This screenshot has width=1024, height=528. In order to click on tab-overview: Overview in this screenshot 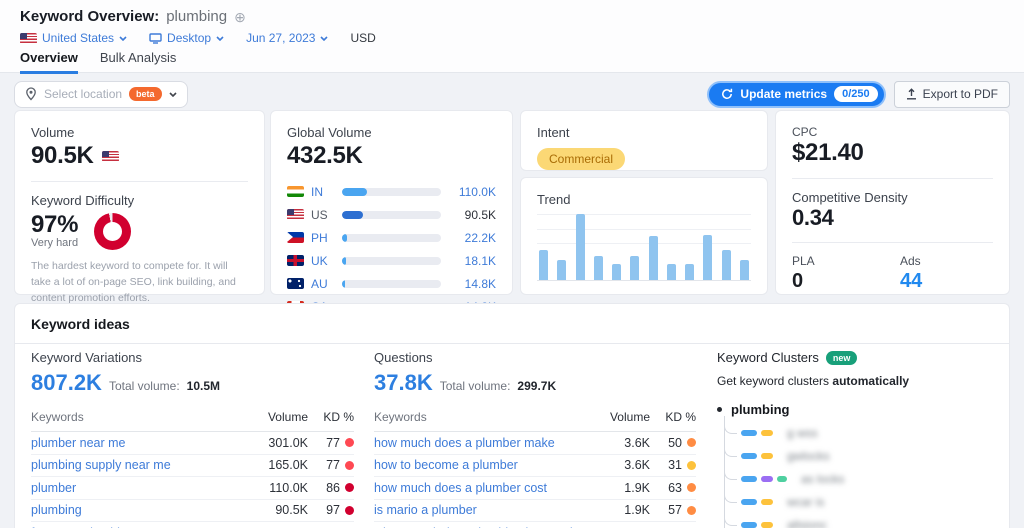, I will do `click(49, 62)`.